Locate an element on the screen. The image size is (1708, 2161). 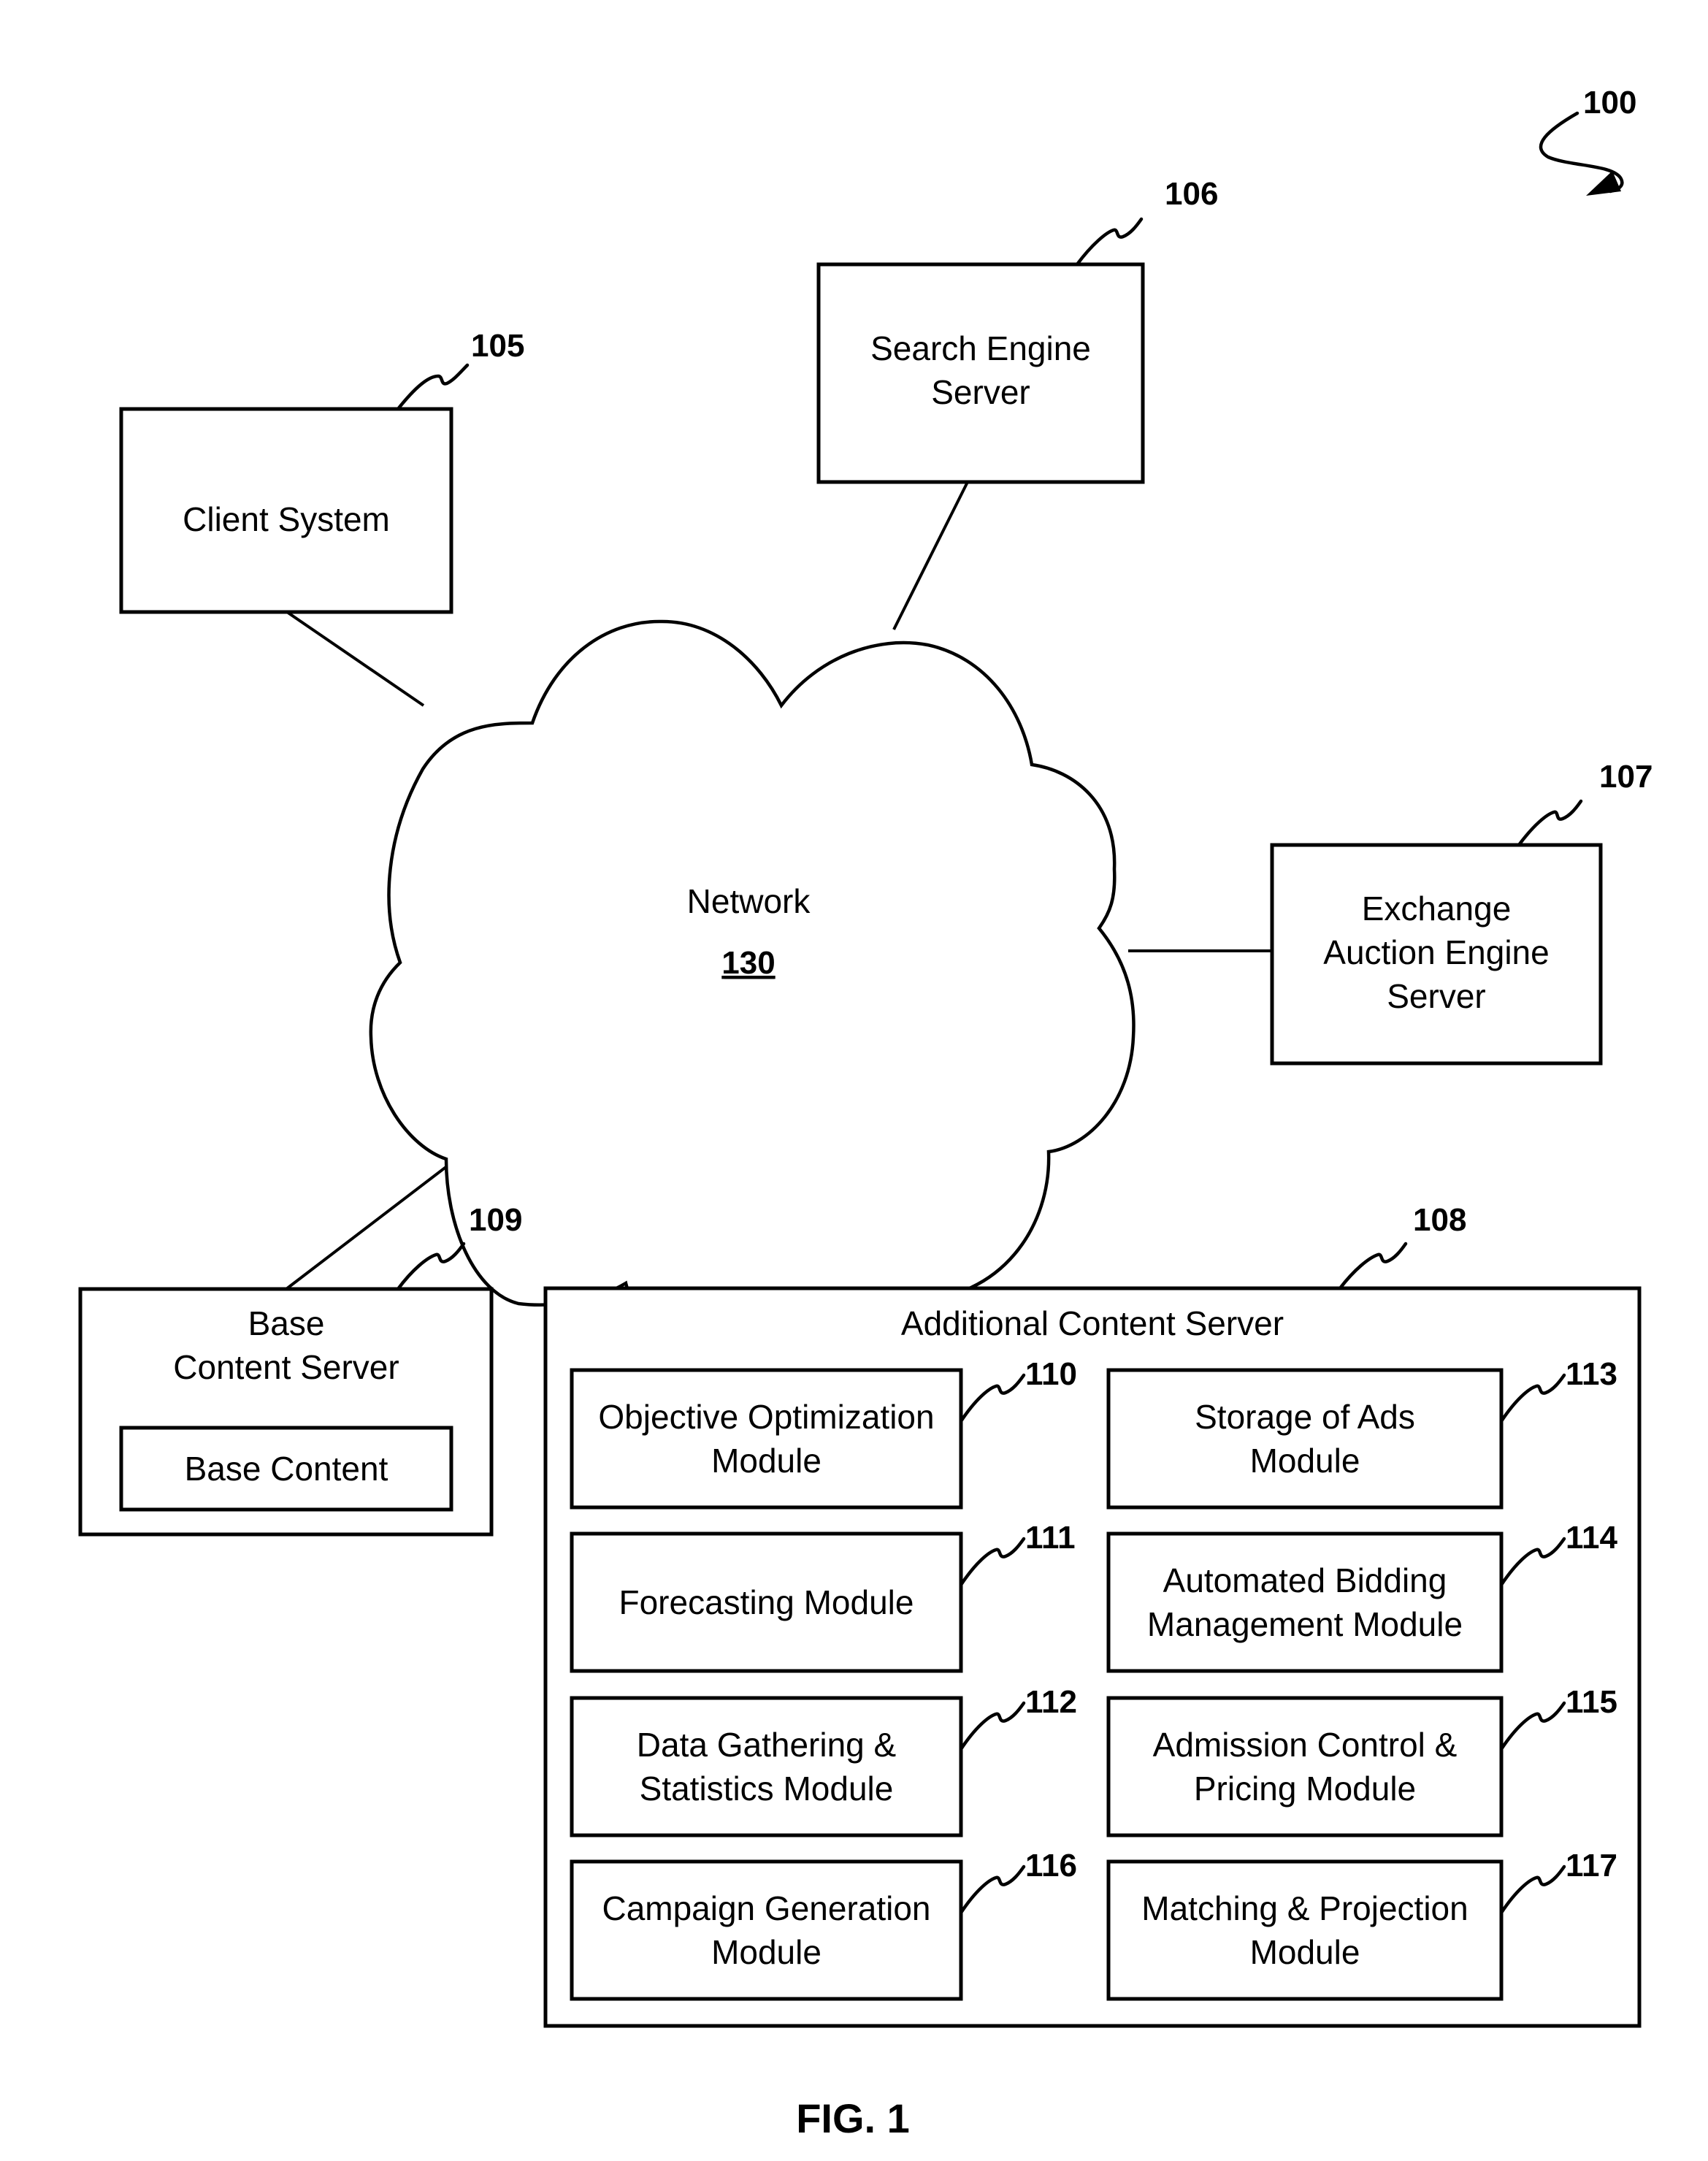
search-engine-server-label-line2: Server is located at coordinates (980, 392).